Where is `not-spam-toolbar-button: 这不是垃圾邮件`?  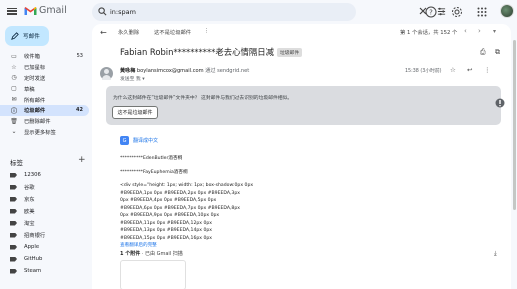
not-spam-toolbar-button: 这不是垃圾邮件 is located at coordinates (172, 32).